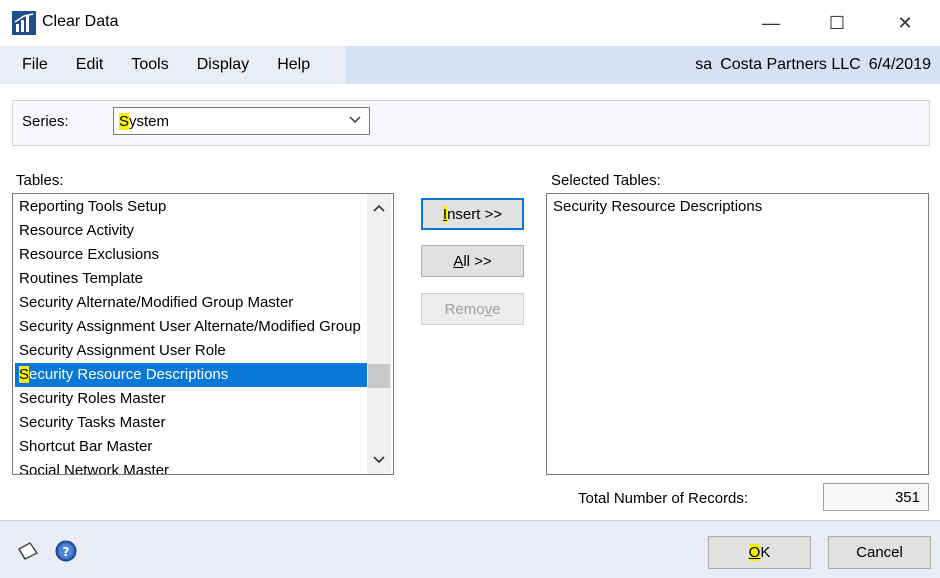  What do you see at coordinates (191, 423) in the screenshot?
I see `list-item: Security Tasks Master` at bounding box center [191, 423].